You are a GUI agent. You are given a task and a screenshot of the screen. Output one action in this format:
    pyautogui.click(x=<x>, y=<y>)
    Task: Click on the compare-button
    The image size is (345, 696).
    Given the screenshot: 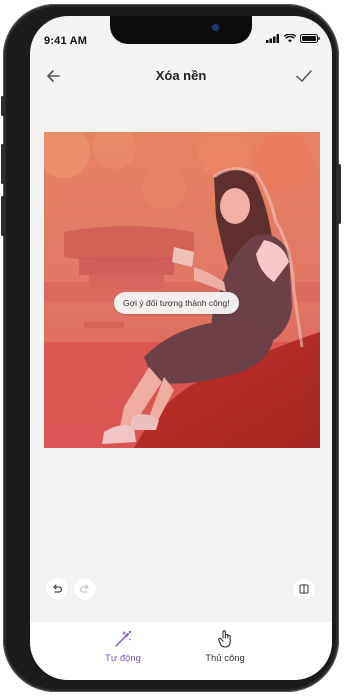 What is the action you would take?
    pyautogui.click(x=304, y=589)
    